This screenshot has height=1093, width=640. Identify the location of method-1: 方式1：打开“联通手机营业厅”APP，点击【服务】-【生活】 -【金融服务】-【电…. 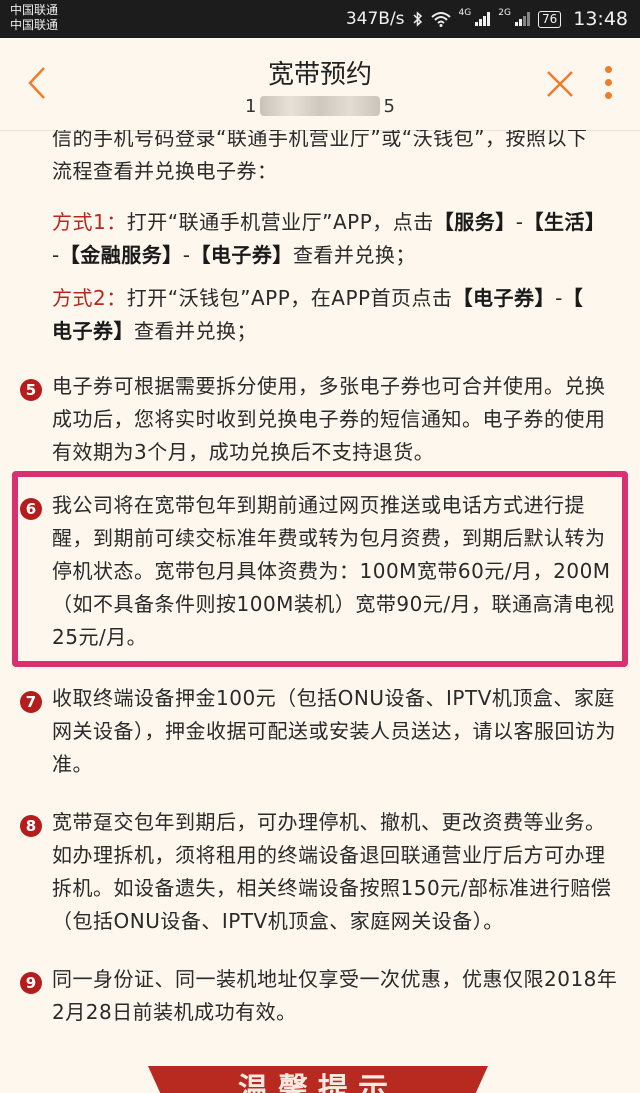
(337, 239).